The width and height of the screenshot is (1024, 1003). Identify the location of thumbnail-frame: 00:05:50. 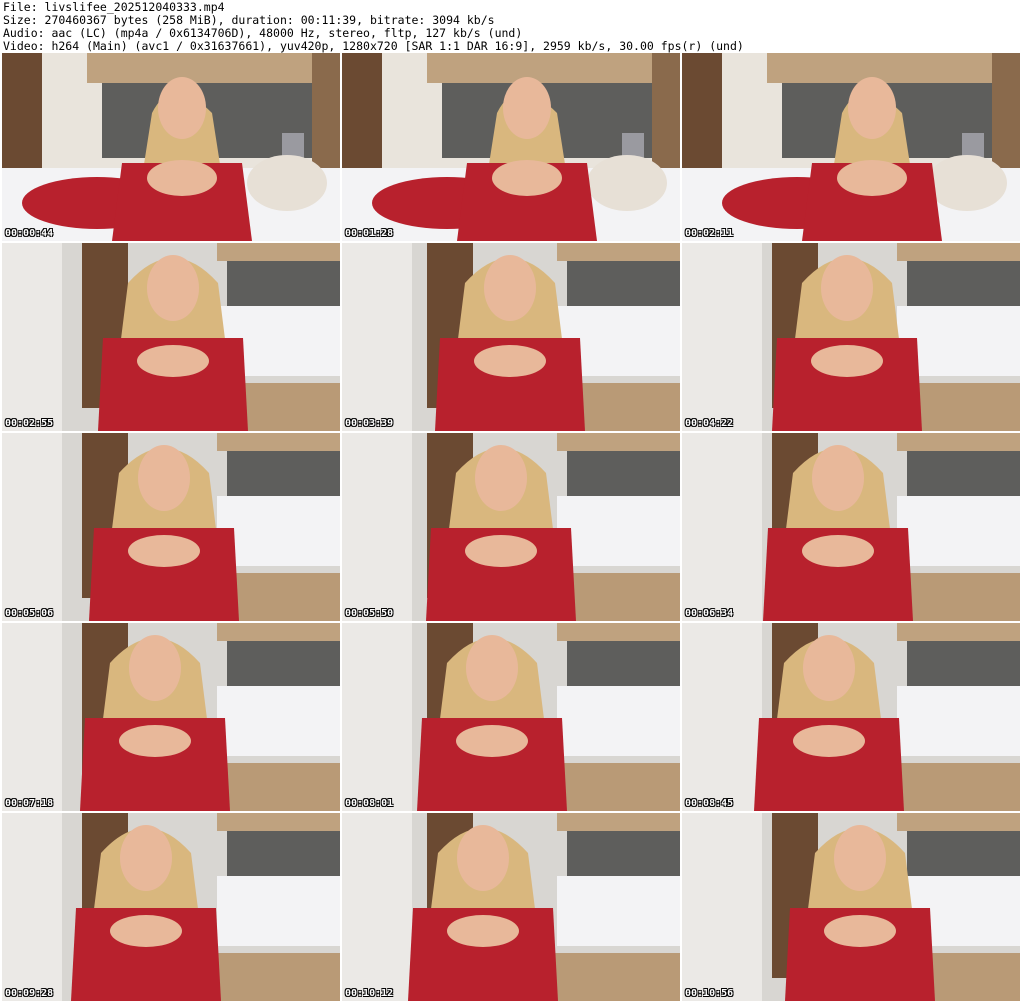
(511, 527).